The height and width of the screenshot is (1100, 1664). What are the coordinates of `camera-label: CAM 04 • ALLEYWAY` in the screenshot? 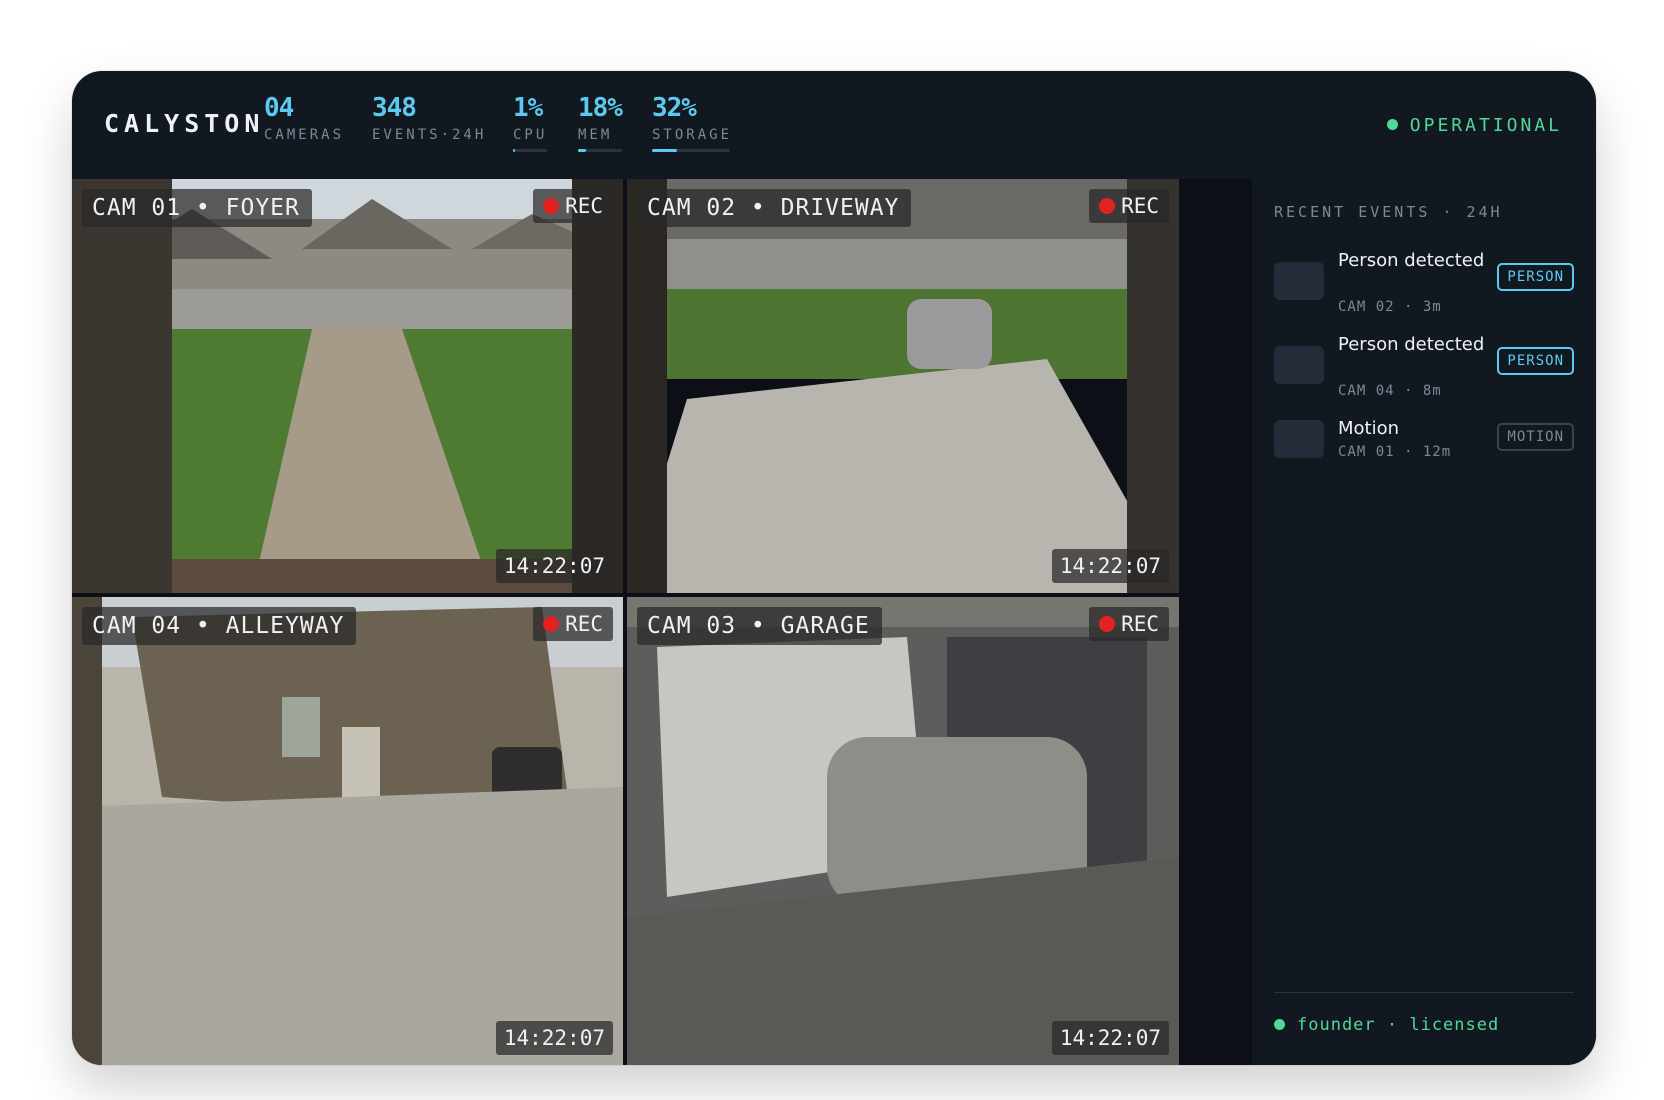 It's located at (219, 626).